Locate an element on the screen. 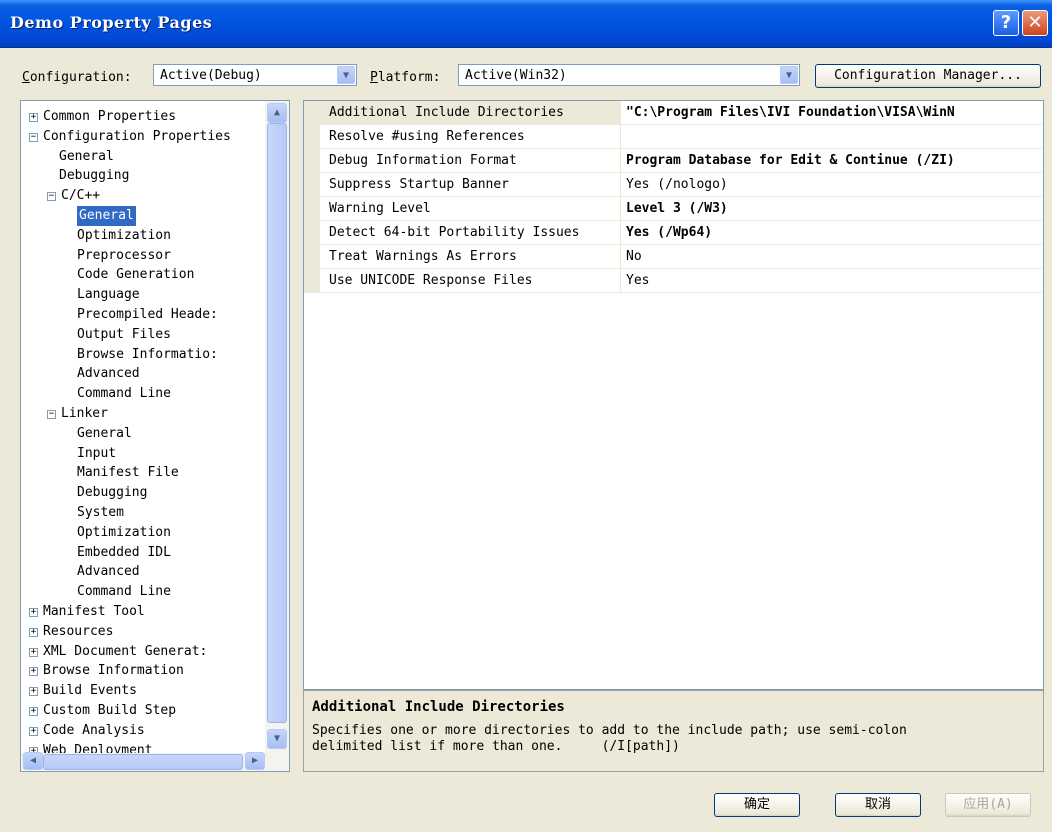  tree-item: + XML Document Generat: is located at coordinates (143, 652).